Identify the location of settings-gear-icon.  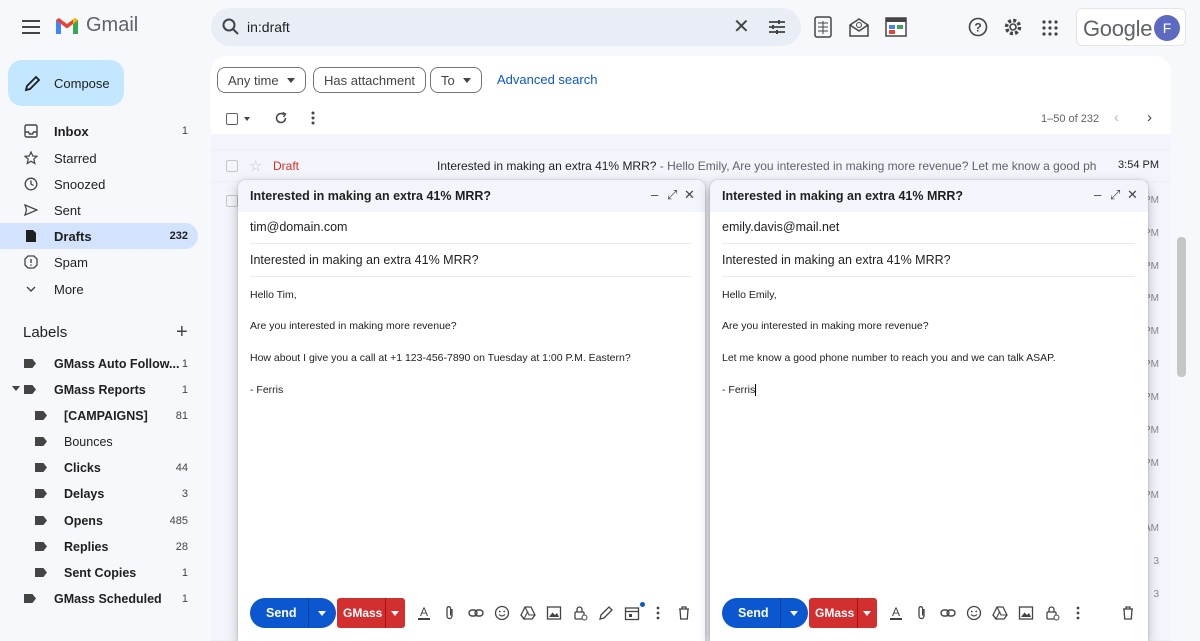
(1013, 27).